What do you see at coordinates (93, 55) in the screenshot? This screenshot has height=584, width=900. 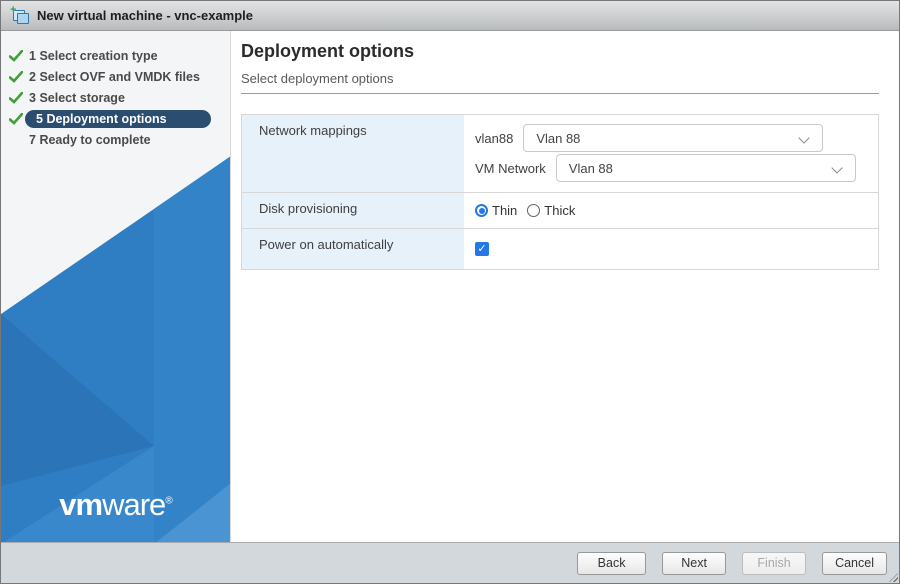 I see `step-label: 1 Select creation type` at bounding box center [93, 55].